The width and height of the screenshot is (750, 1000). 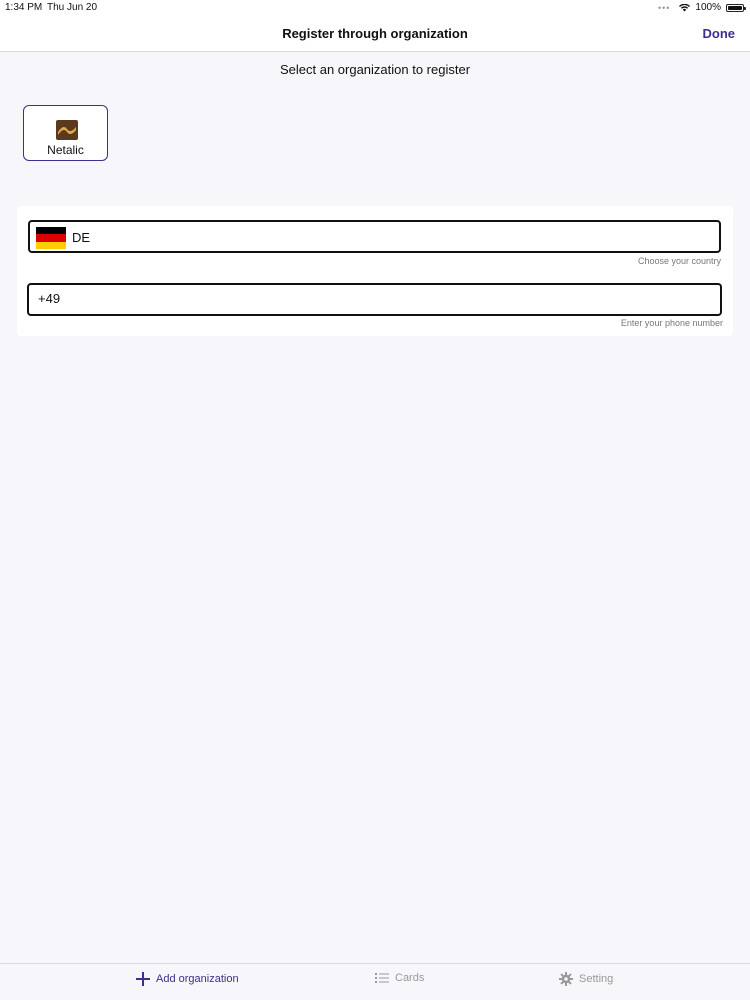 I want to click on status-bar: 1:34 PM Thu Jun 20 ••• 100%, so click(x=375, y=8).